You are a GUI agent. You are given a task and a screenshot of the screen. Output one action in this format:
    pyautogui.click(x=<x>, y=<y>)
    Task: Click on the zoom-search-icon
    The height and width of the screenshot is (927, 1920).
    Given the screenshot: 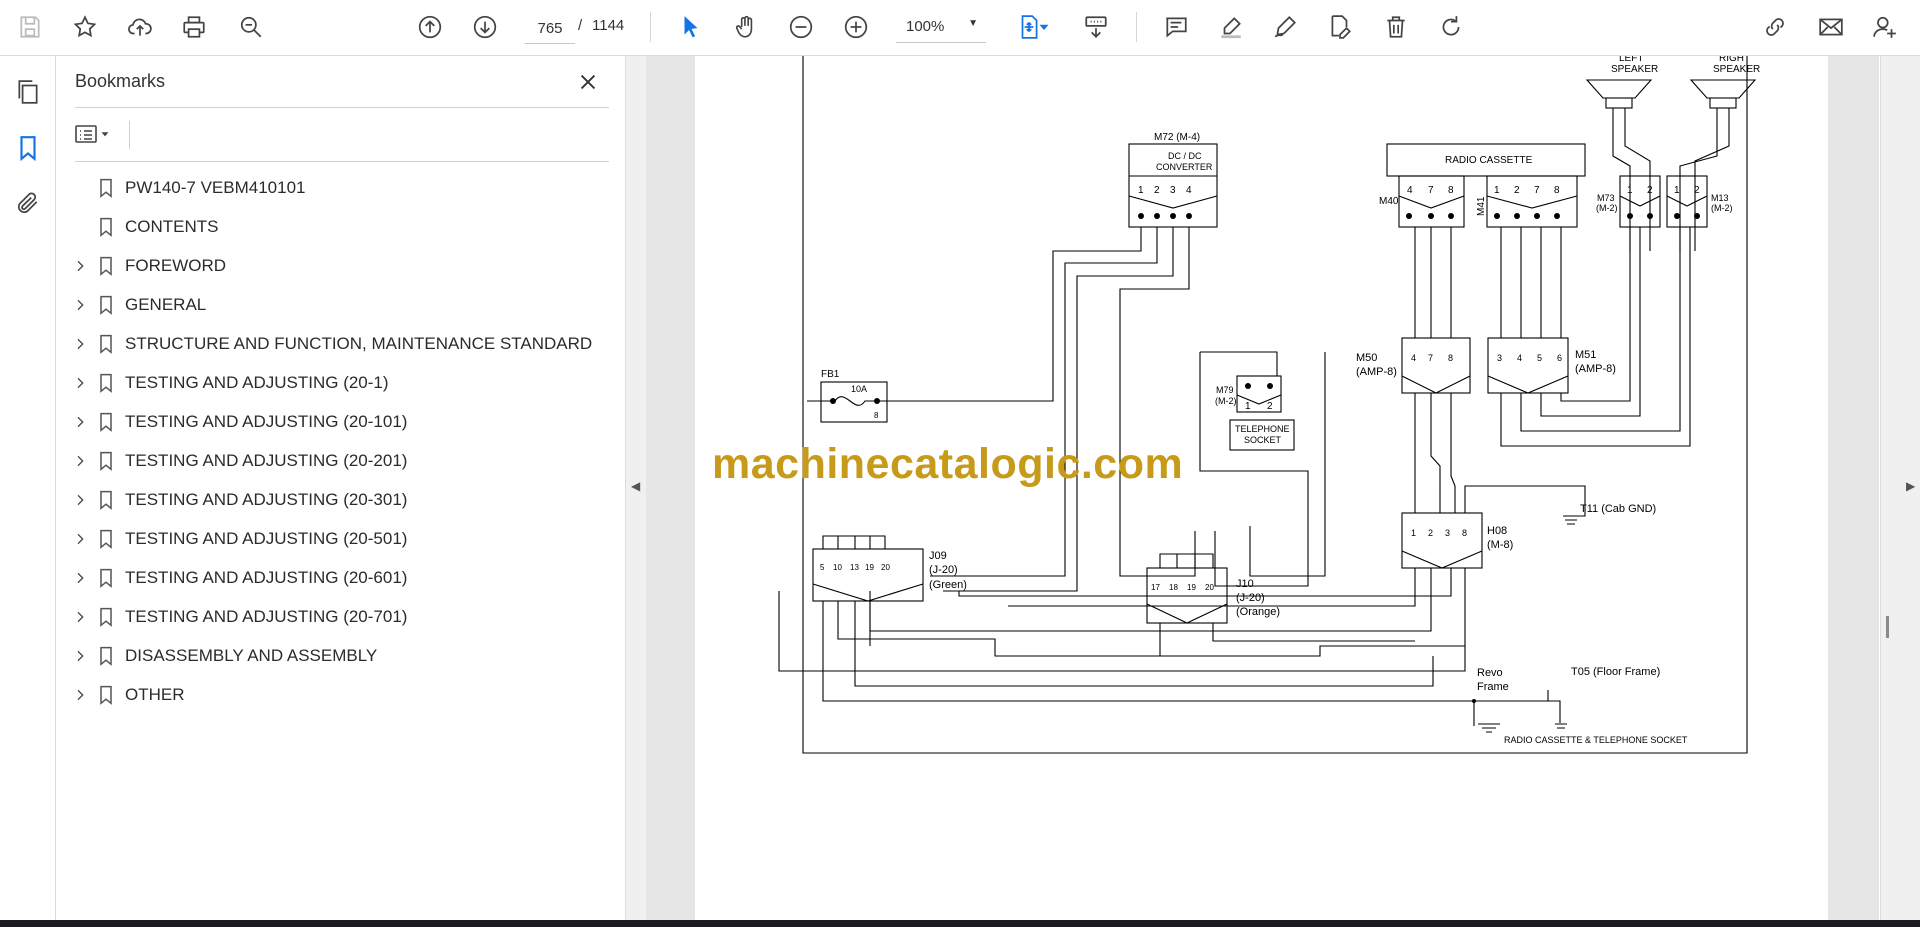 What is the action you would take?
    pyautogui.click(x=251, y=27)
    